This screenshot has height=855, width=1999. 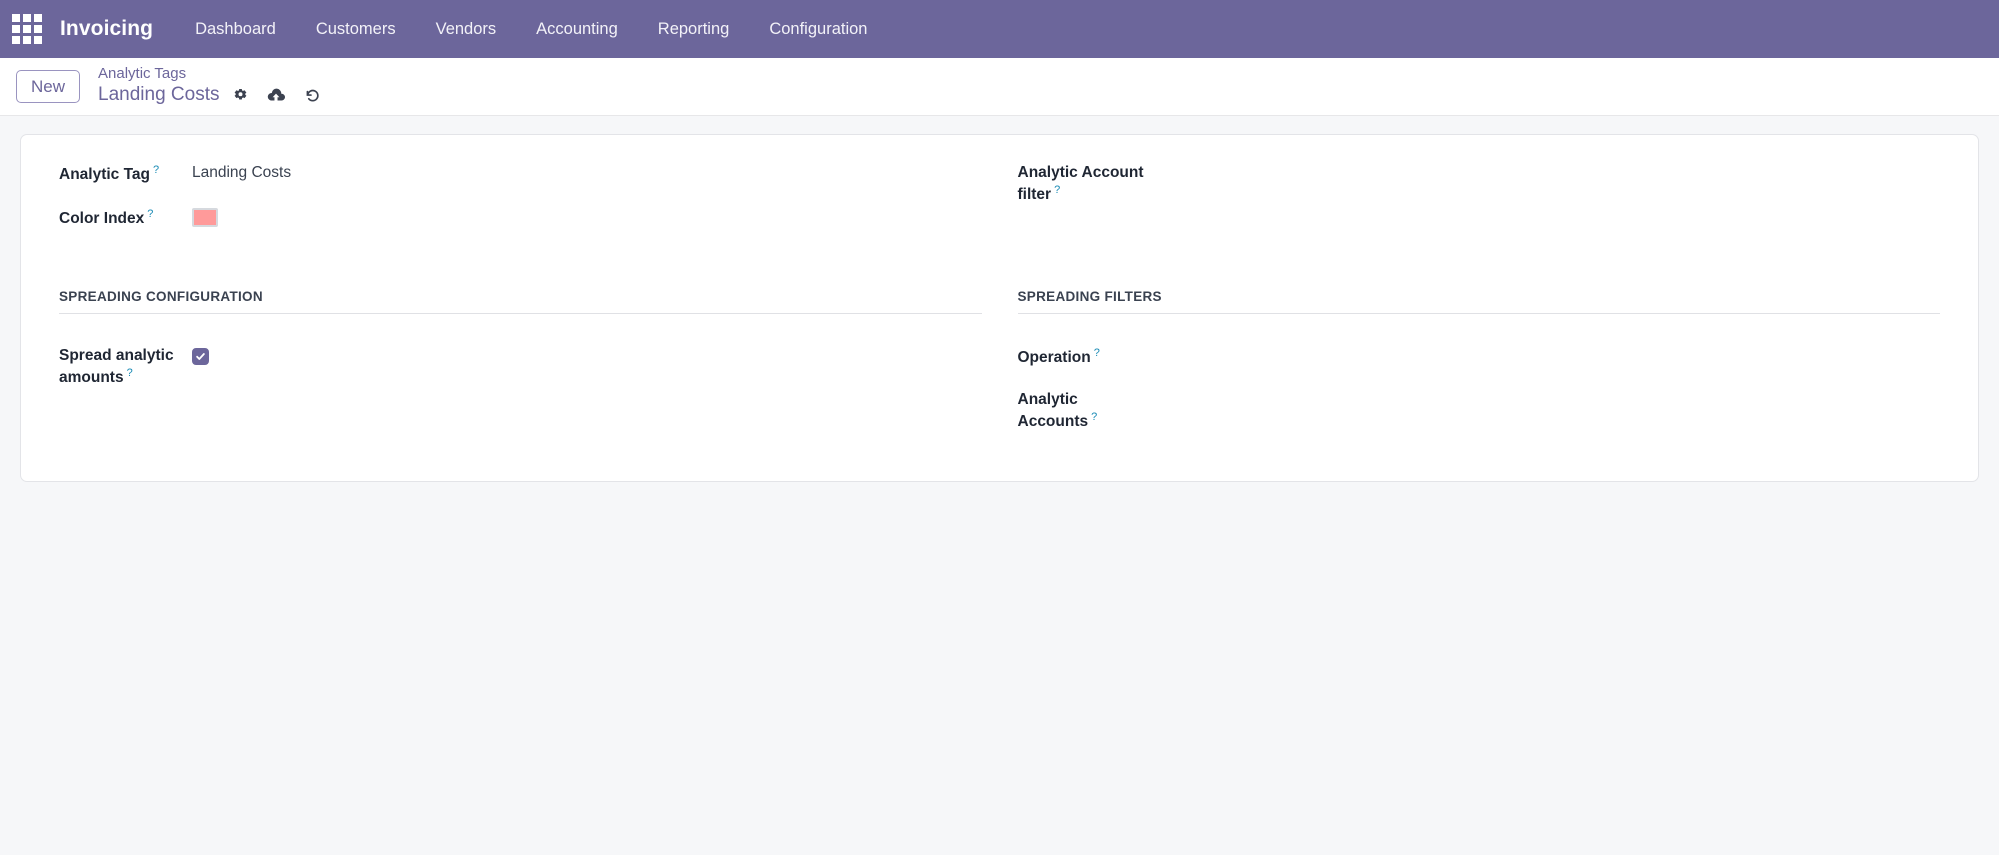 I want to click on field-operation: Operation?, so click(x=1479, y=357).